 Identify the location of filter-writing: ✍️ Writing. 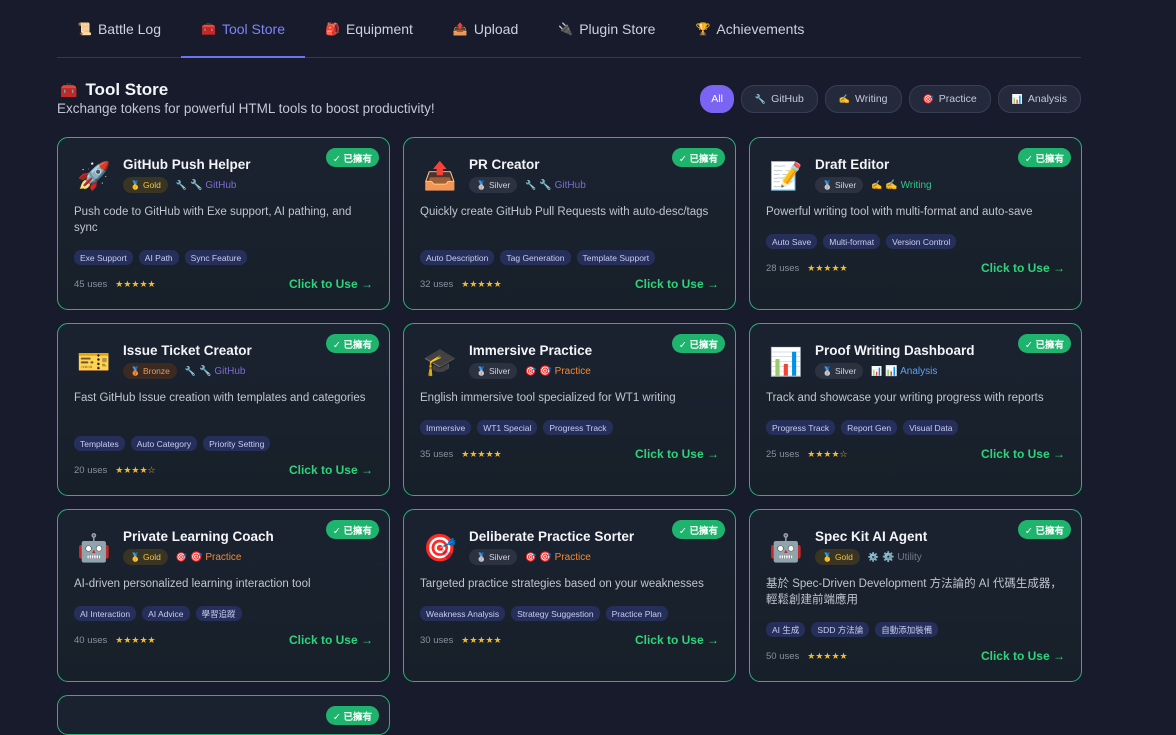
(863, 99).